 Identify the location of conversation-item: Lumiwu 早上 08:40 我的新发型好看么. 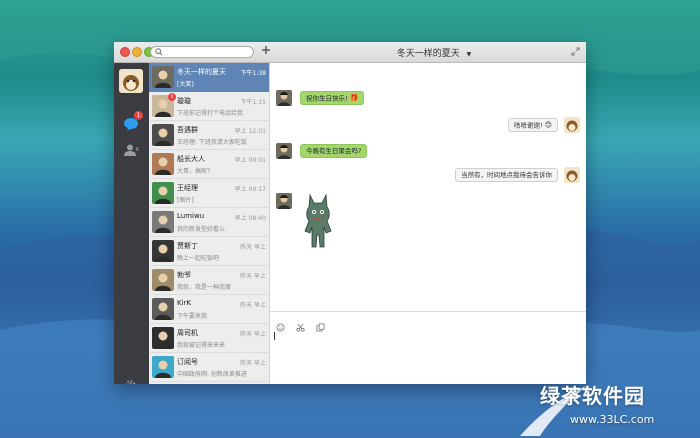
(209, 222).